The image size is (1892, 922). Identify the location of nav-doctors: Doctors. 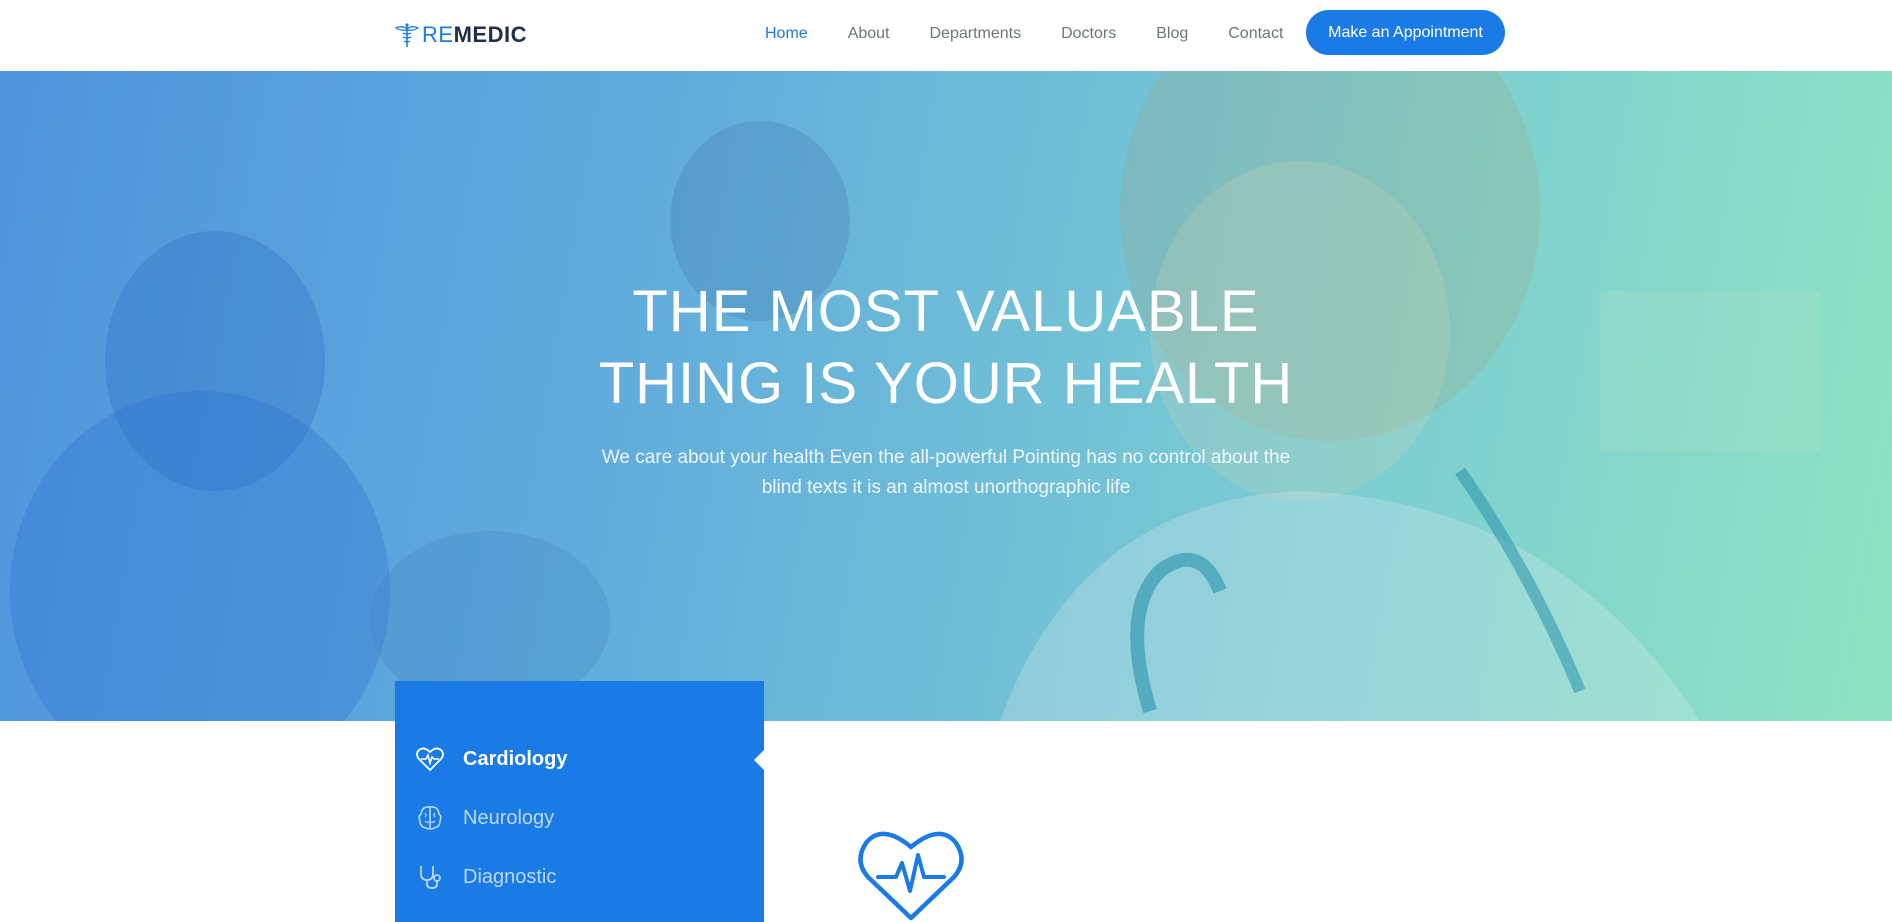
(1088, 34).